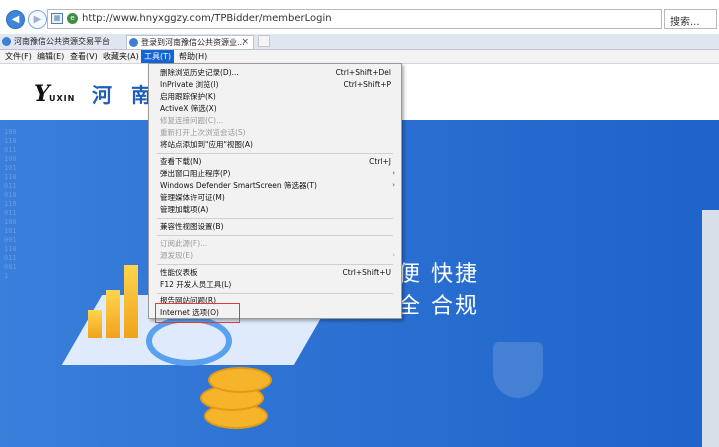 The image size is (719, 447). What do you see at coordinates (18, 56) in the screenshot?
I see `menu-file: 文件(F)` at bounding box center [18, 56].